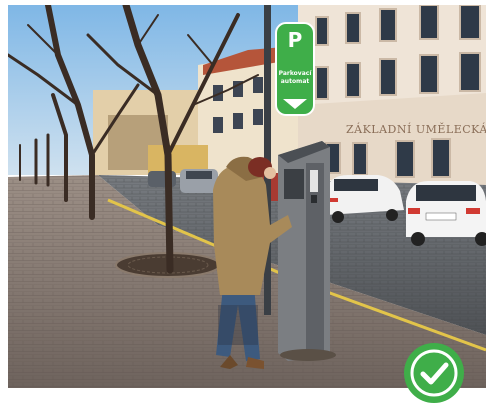 This screenshot has width=488, height=407. Describe the element at coordinates (295, 69) in the screenshot. I see `parking-sign: P Parkovací automat` at that location.